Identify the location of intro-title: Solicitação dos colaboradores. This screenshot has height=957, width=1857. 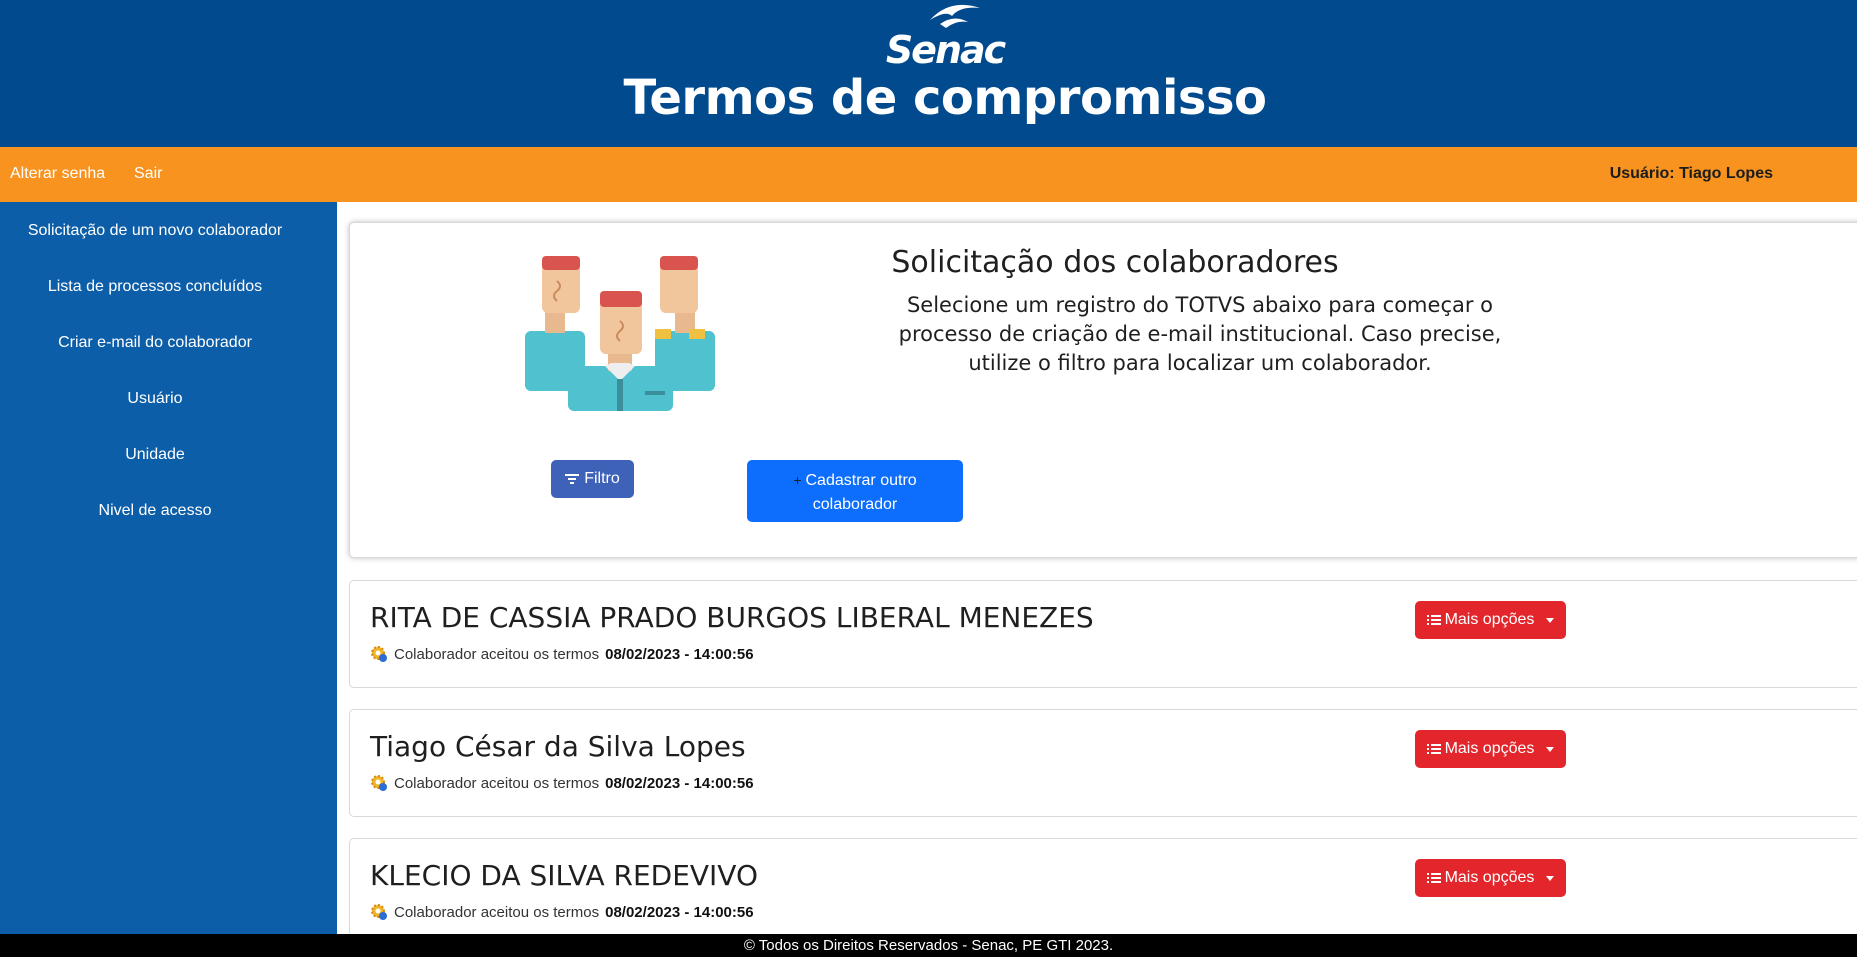
(1115, 262).